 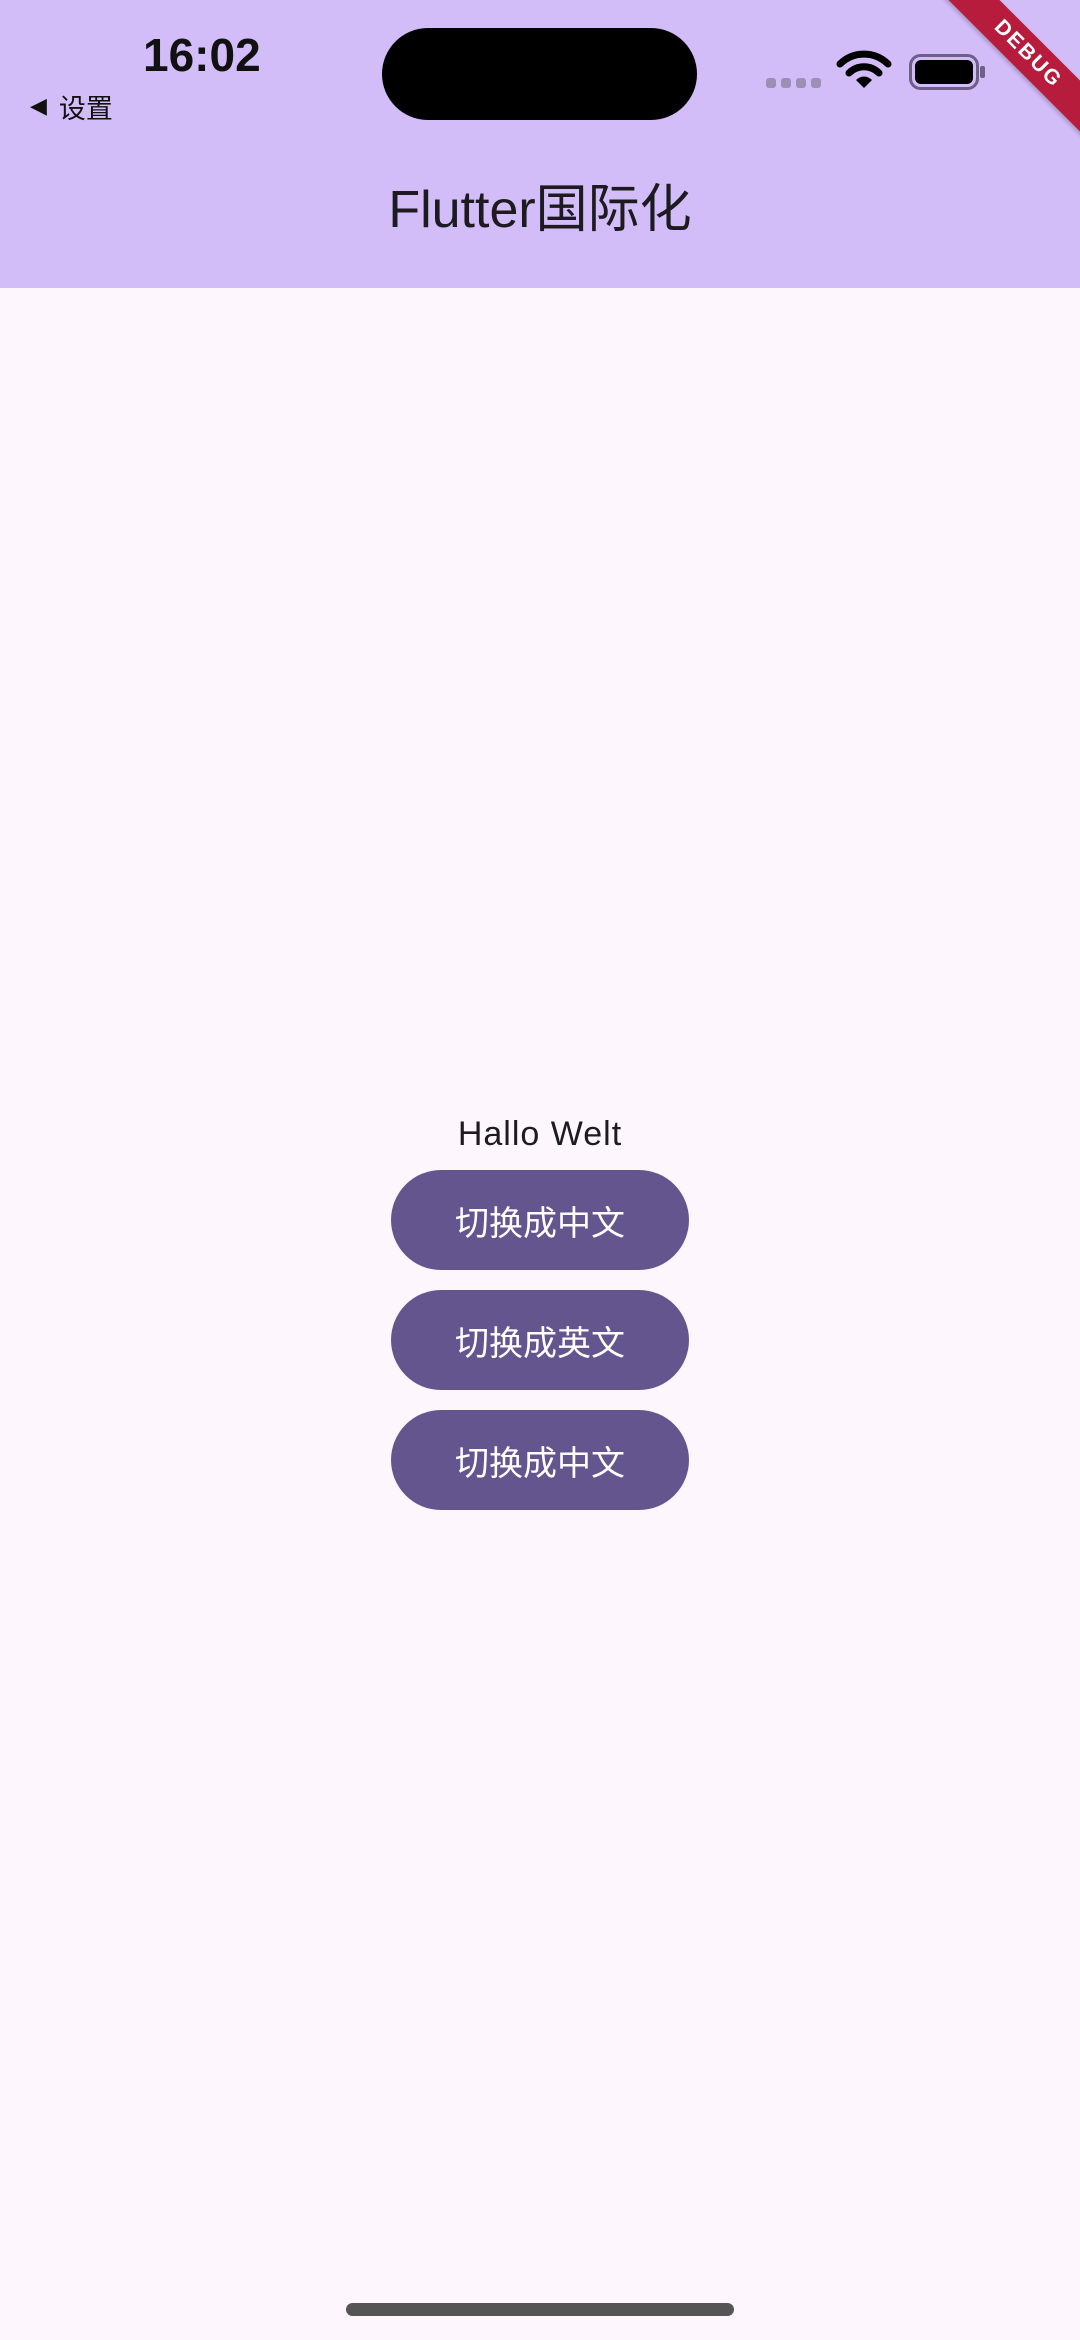 I want to click on battery-icon, so click(x=947, y=72).